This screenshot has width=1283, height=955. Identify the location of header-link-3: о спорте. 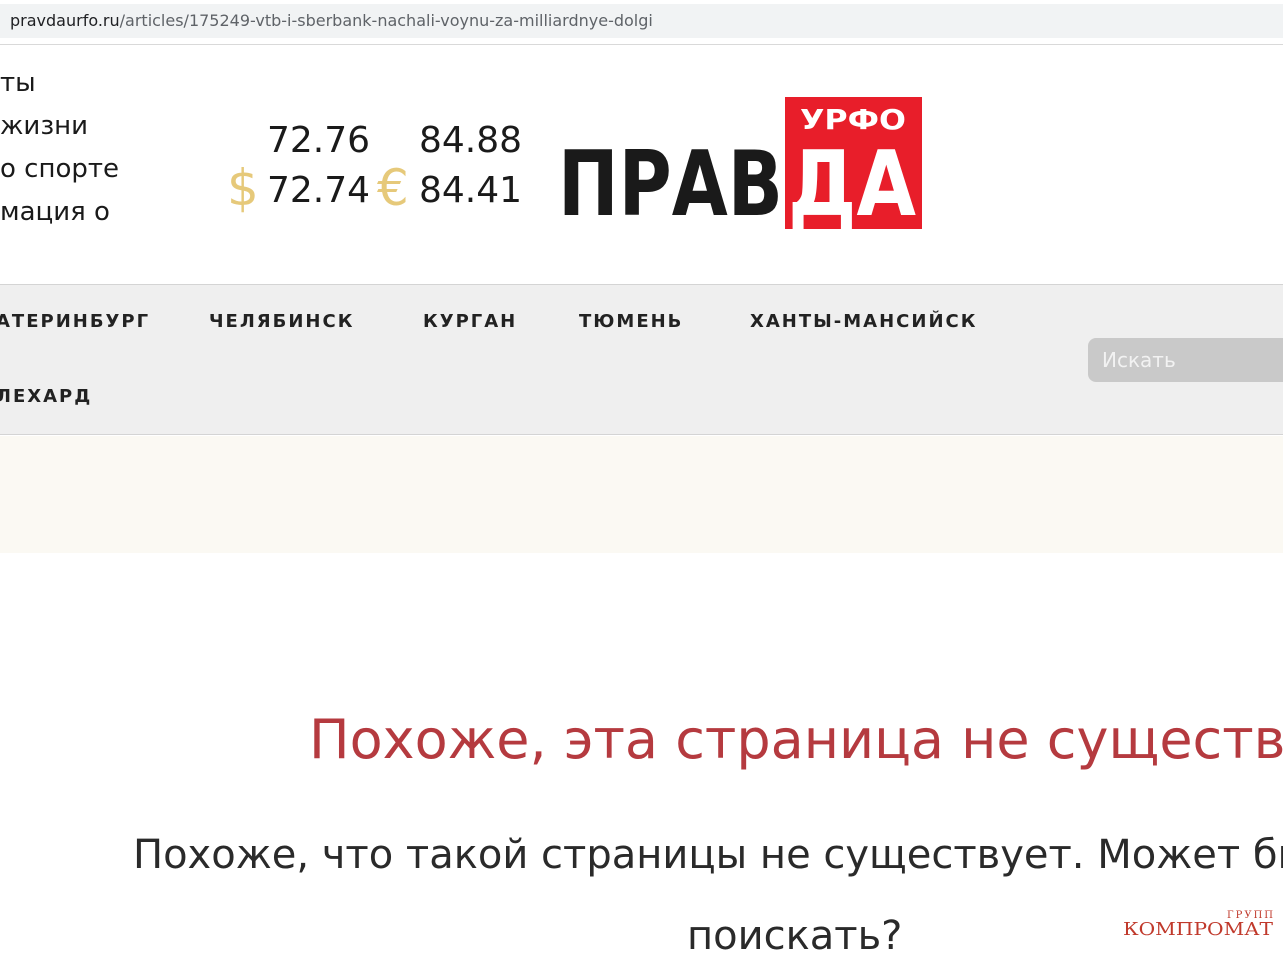
(59, 169).